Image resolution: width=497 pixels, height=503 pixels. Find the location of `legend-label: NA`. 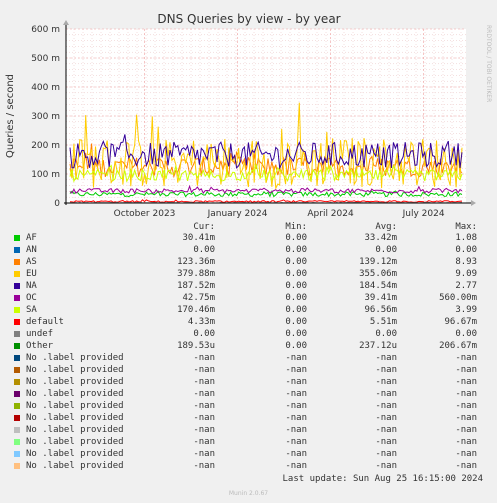

legend-label: NA is located at coordinates (31, 286).